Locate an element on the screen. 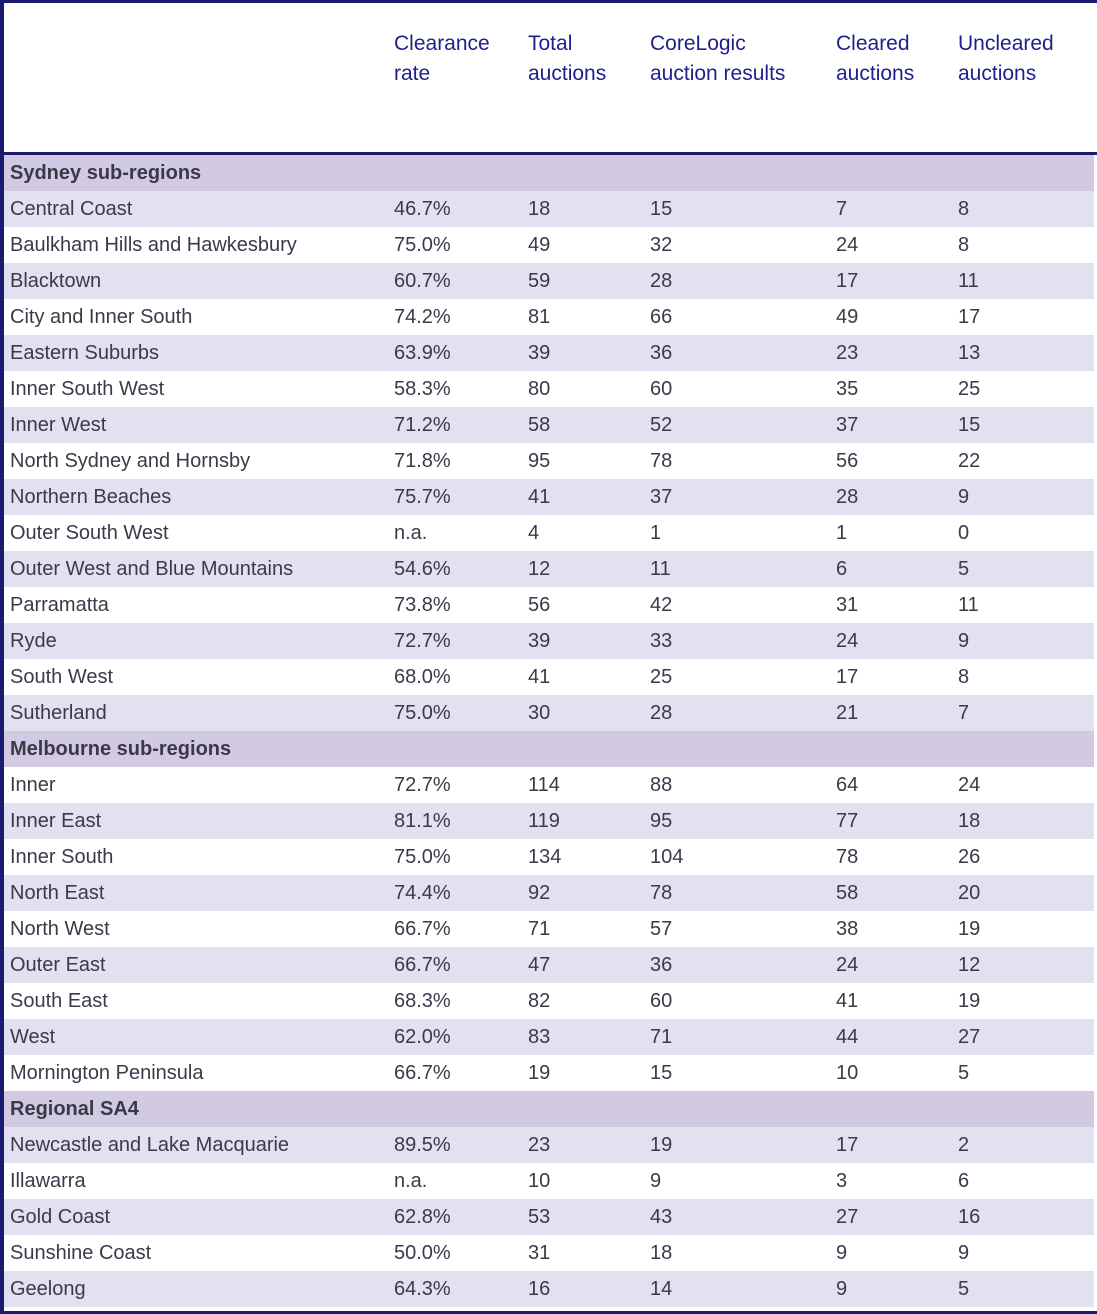  table-row: Outer South West n.a. 4 1 1 0 is located at coordinates (549, 533).